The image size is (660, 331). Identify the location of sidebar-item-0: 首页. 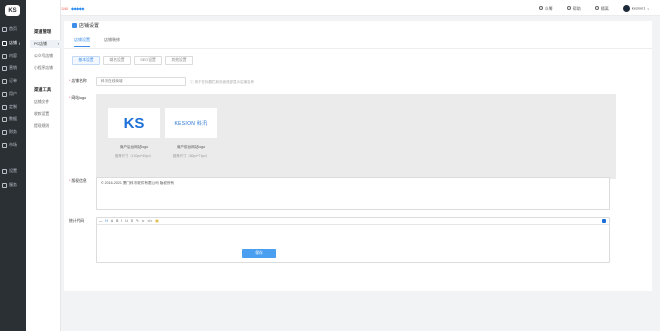
(14, 29).